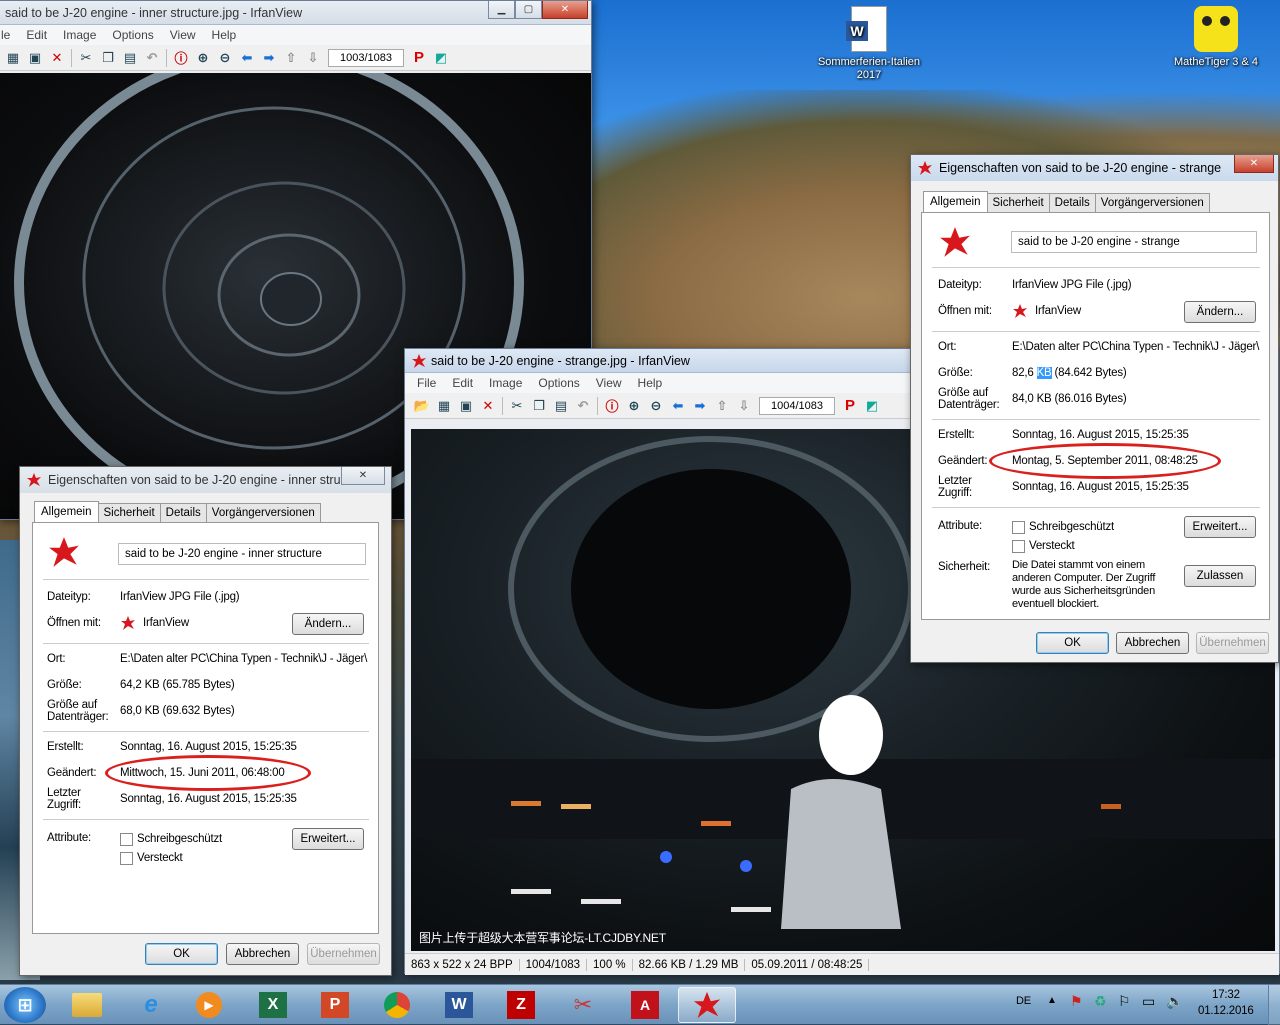 The image size is (1280, 1025). Describe the element at coordinates (426, 383) in the screenshot. I see `menu-file: File` at that location.